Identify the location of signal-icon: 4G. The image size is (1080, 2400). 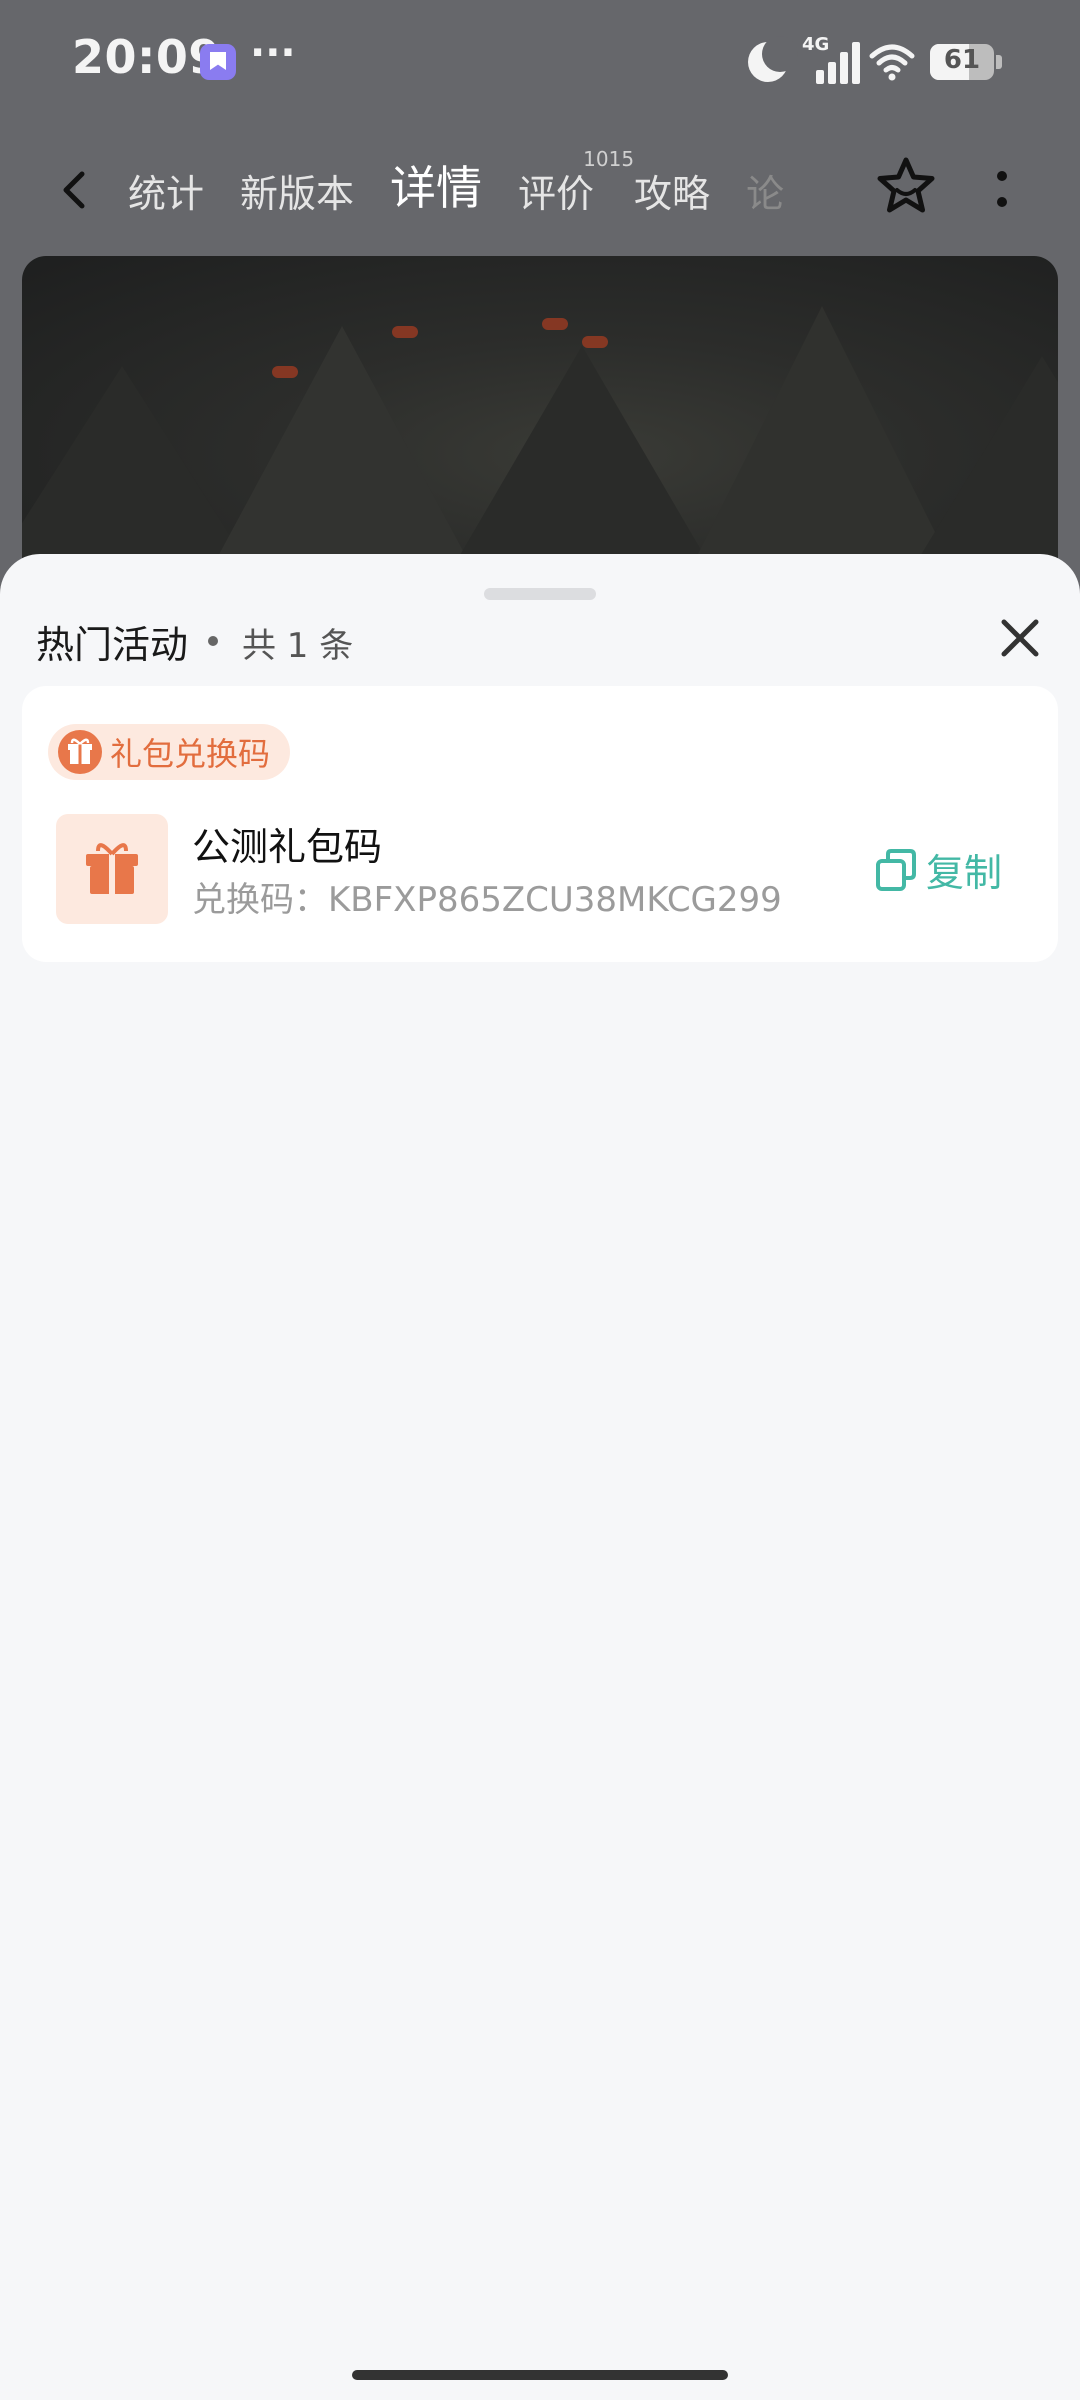
(831, 59).